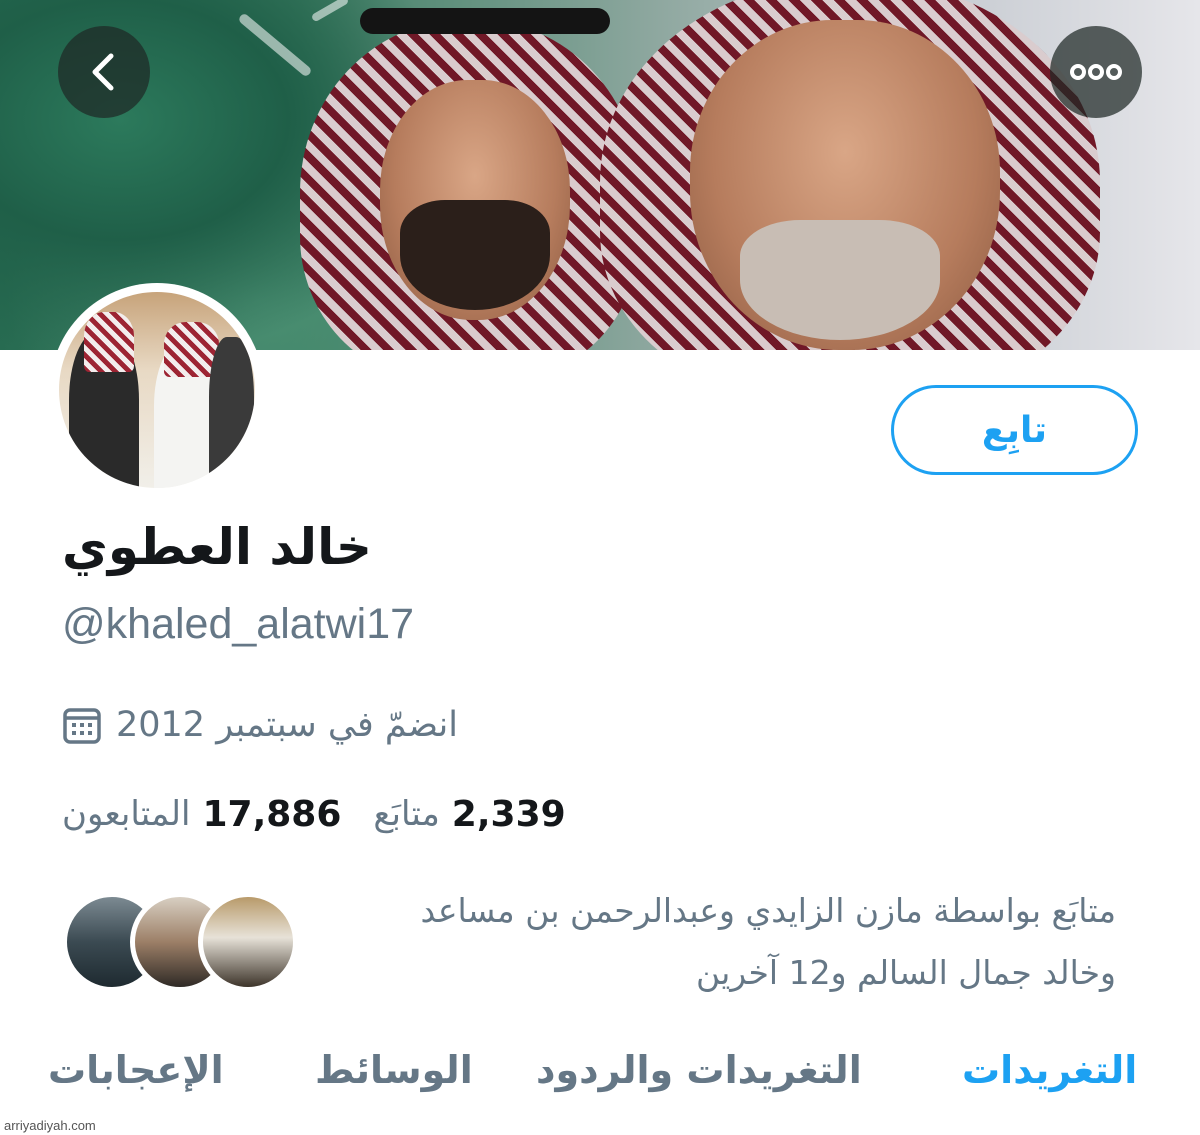 Image resolution: width=1200 pixels, height=1135 pixels. I want to click on following-label: متابَع, so click(406, 814).